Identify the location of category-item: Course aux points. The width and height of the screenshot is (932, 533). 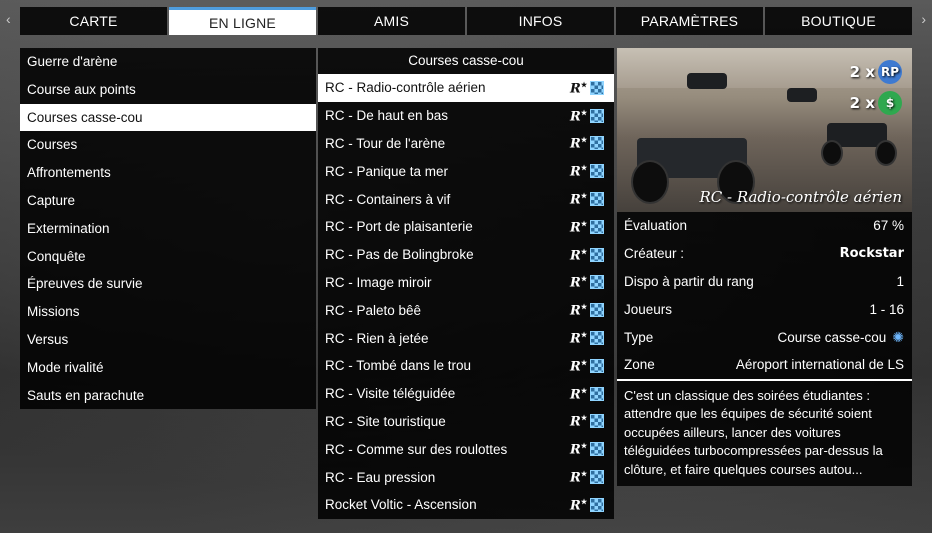
(168, 89).